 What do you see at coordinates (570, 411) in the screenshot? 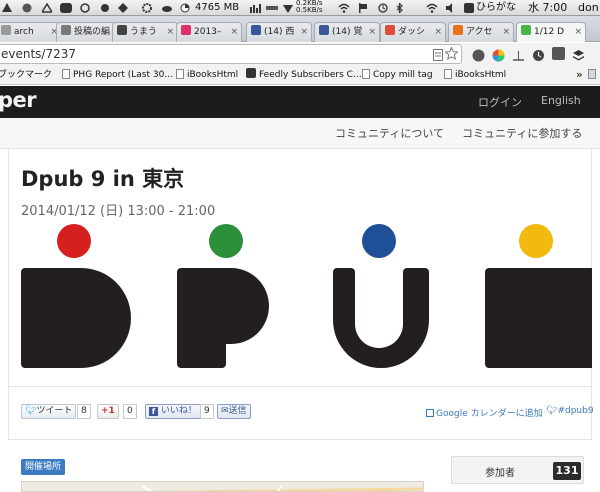
I see `hashtag-link: 🐦︎#dpub9` at bounding box center [570, 411].